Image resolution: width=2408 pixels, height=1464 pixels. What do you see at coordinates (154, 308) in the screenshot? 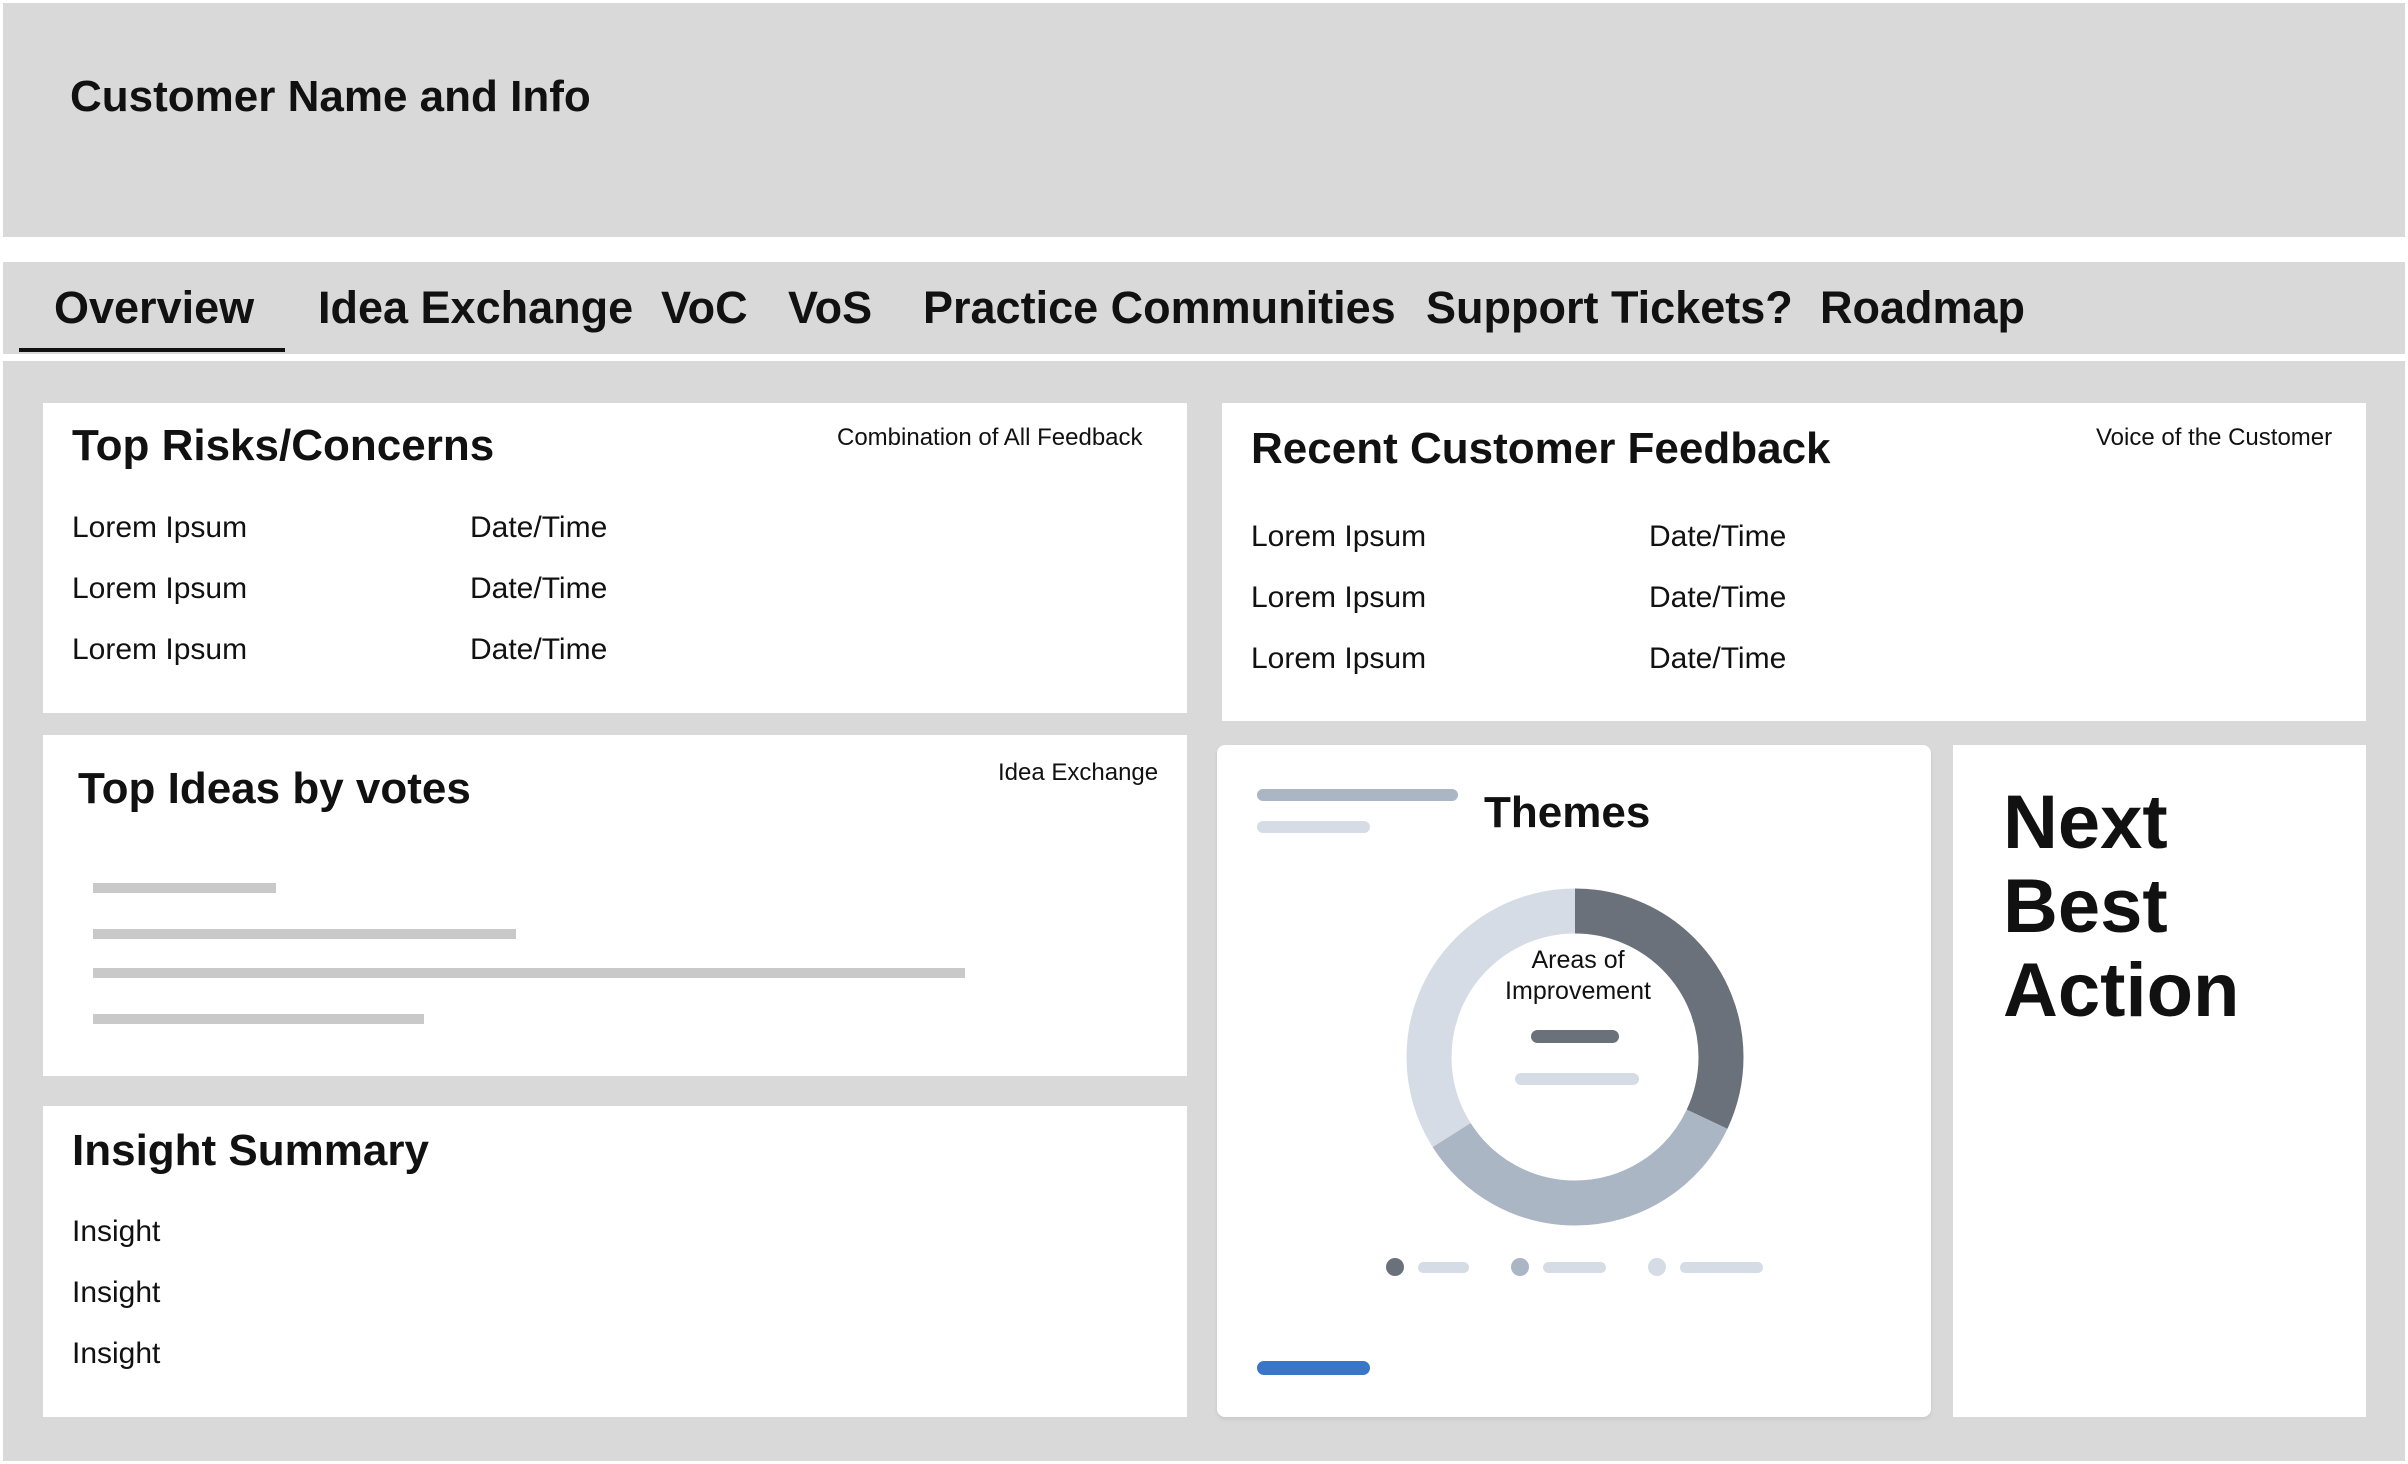
I see `tab-overview: Overview` at bounding box center [154, 308].